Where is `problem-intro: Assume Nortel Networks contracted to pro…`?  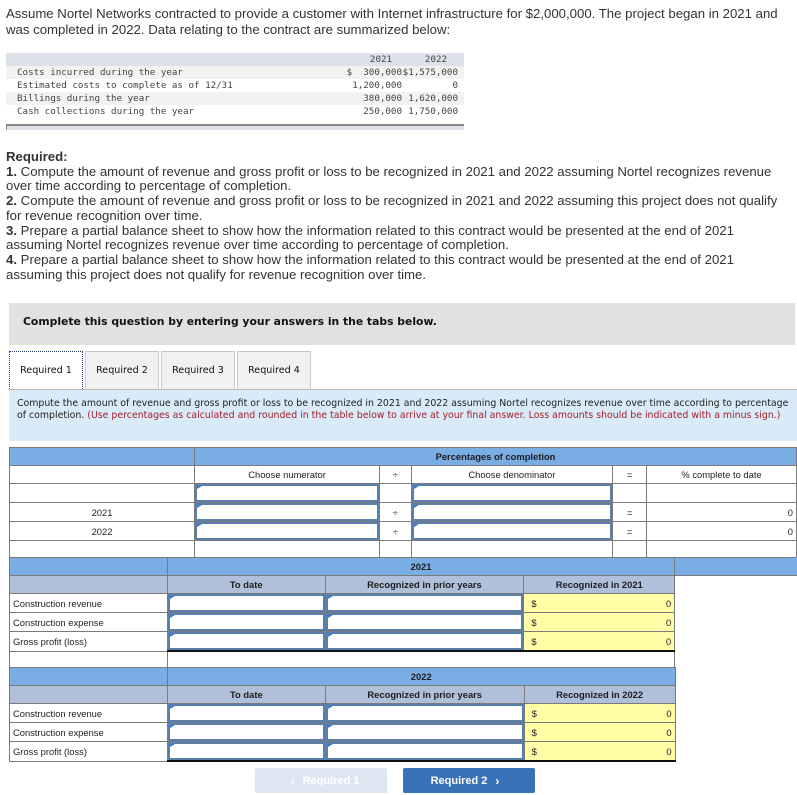 problem-intro: Assume Nortel Networks contracted to pro… is located at coordinates (392, 21).